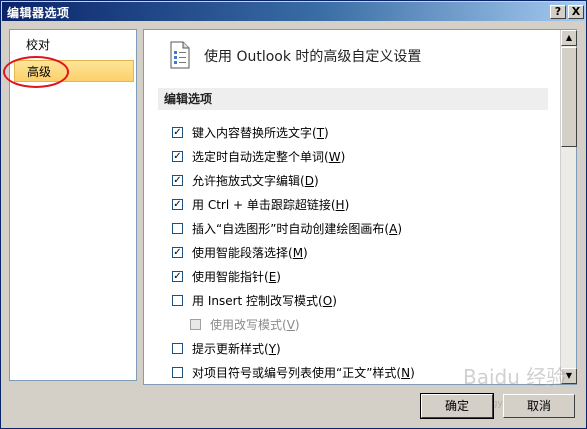 This screenshot has height=429, width=587. I want to click on option-accelerator: O, so click(327, 301).